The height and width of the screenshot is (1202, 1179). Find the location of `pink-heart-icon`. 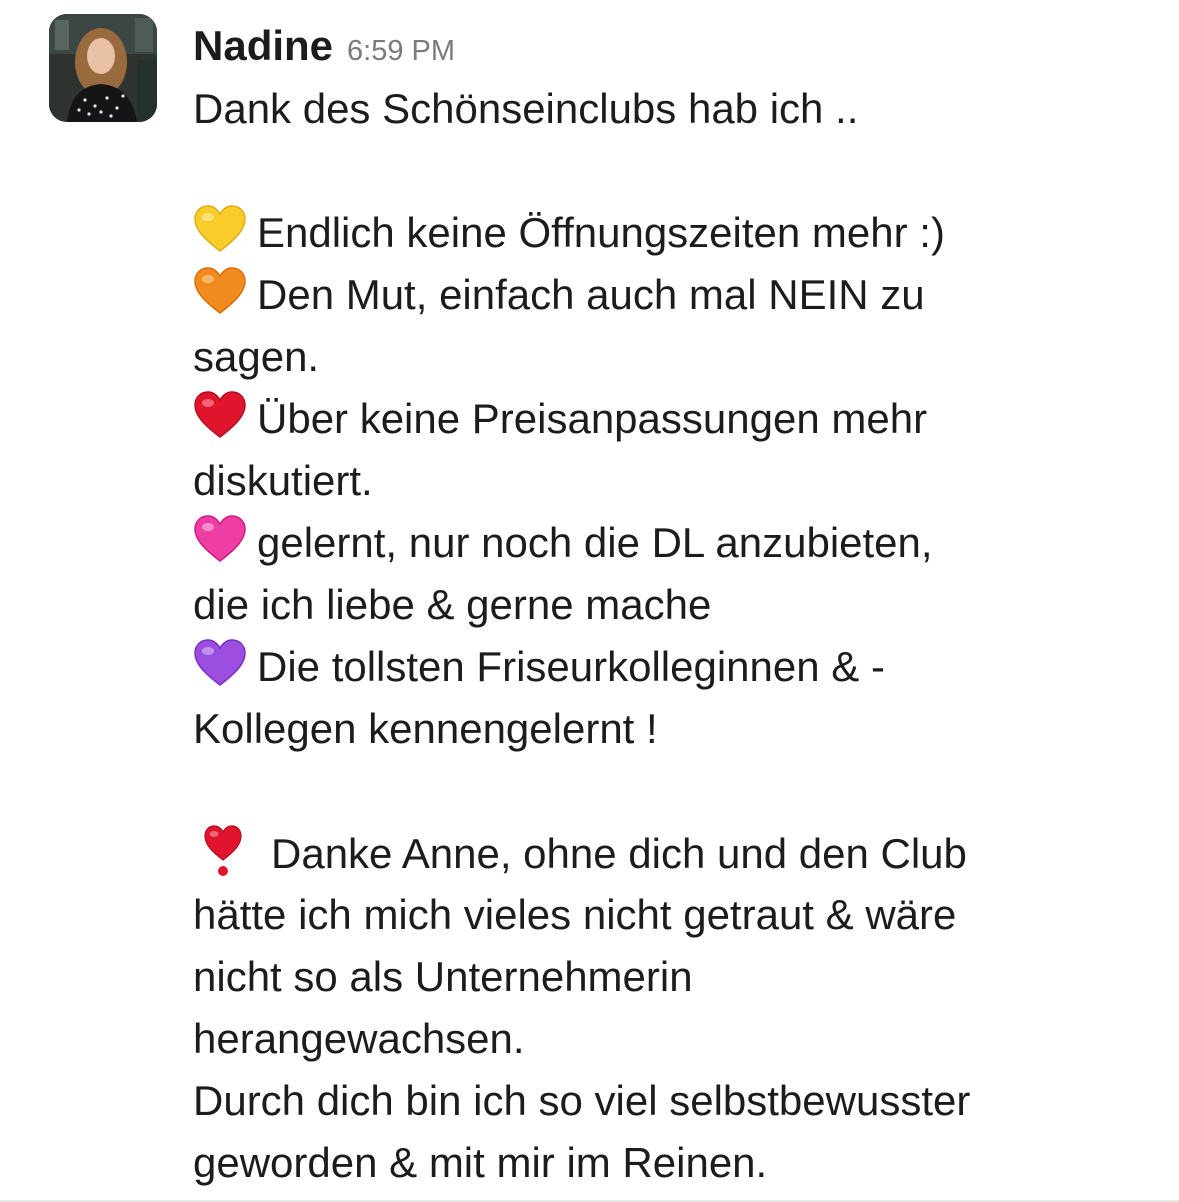

pink-heart-icon is located at coordinates (220, 539).